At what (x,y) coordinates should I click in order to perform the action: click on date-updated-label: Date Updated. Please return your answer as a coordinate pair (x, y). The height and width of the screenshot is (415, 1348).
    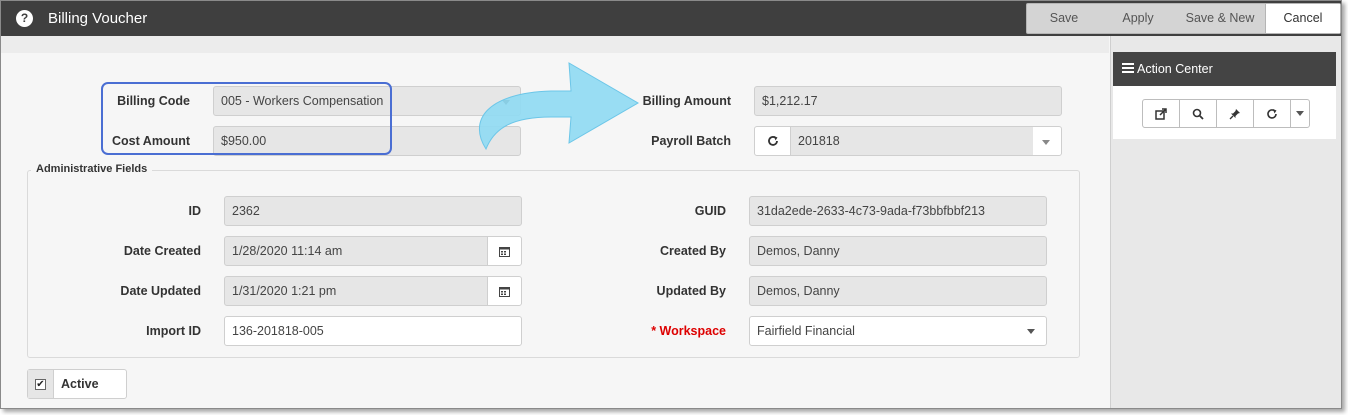
    Looking at the image, I should click on (160, 291).